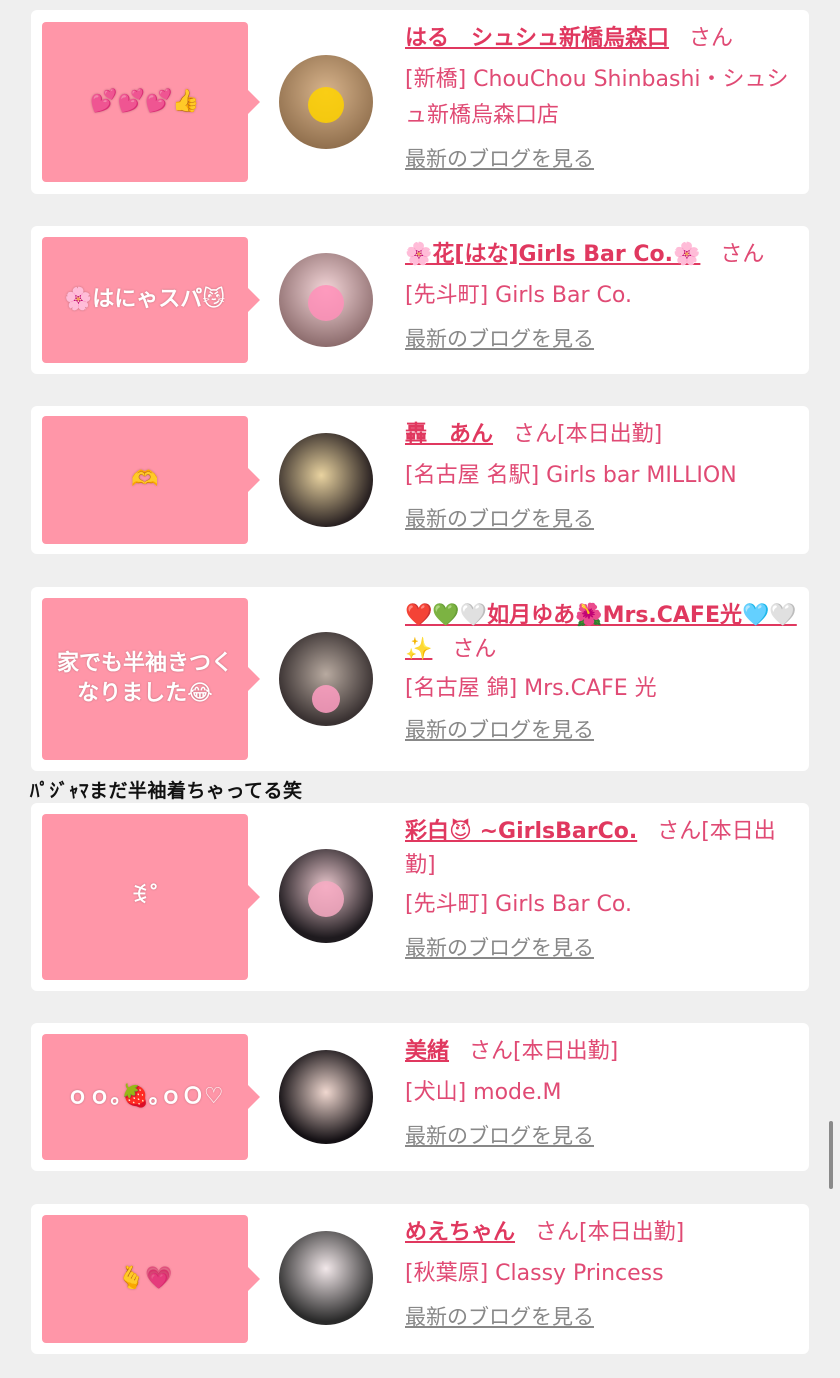 This screenshot has width=840, height=1378. What do you see at coordinates (537, 38) in the screenshot?
I see `cast-name-link: はる シュシュ新橋烏森口` at bounding box center [537, 38].